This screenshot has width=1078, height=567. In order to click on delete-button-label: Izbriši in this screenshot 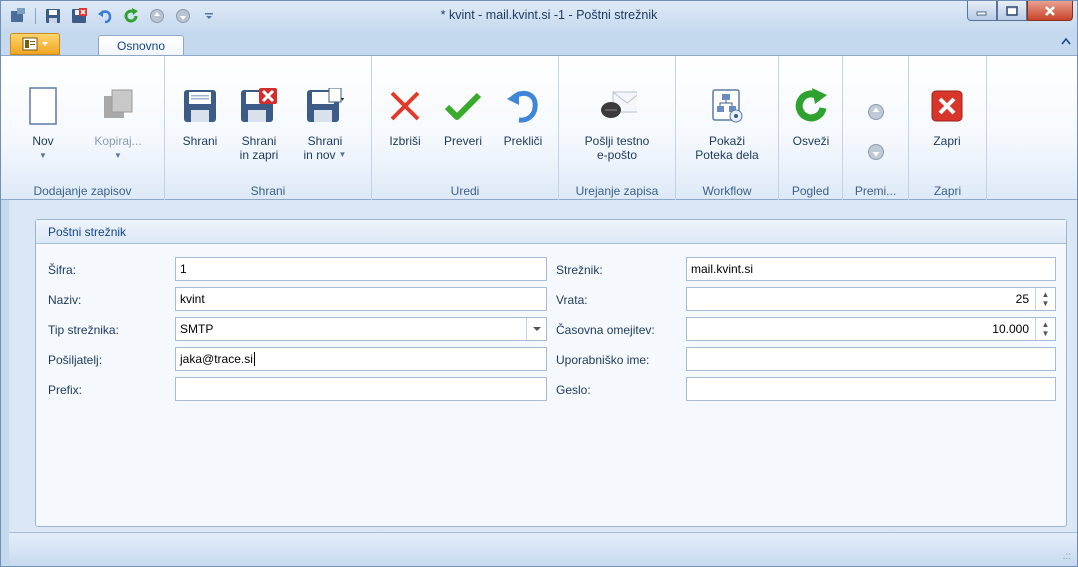, I will do `click(405, 141)`.